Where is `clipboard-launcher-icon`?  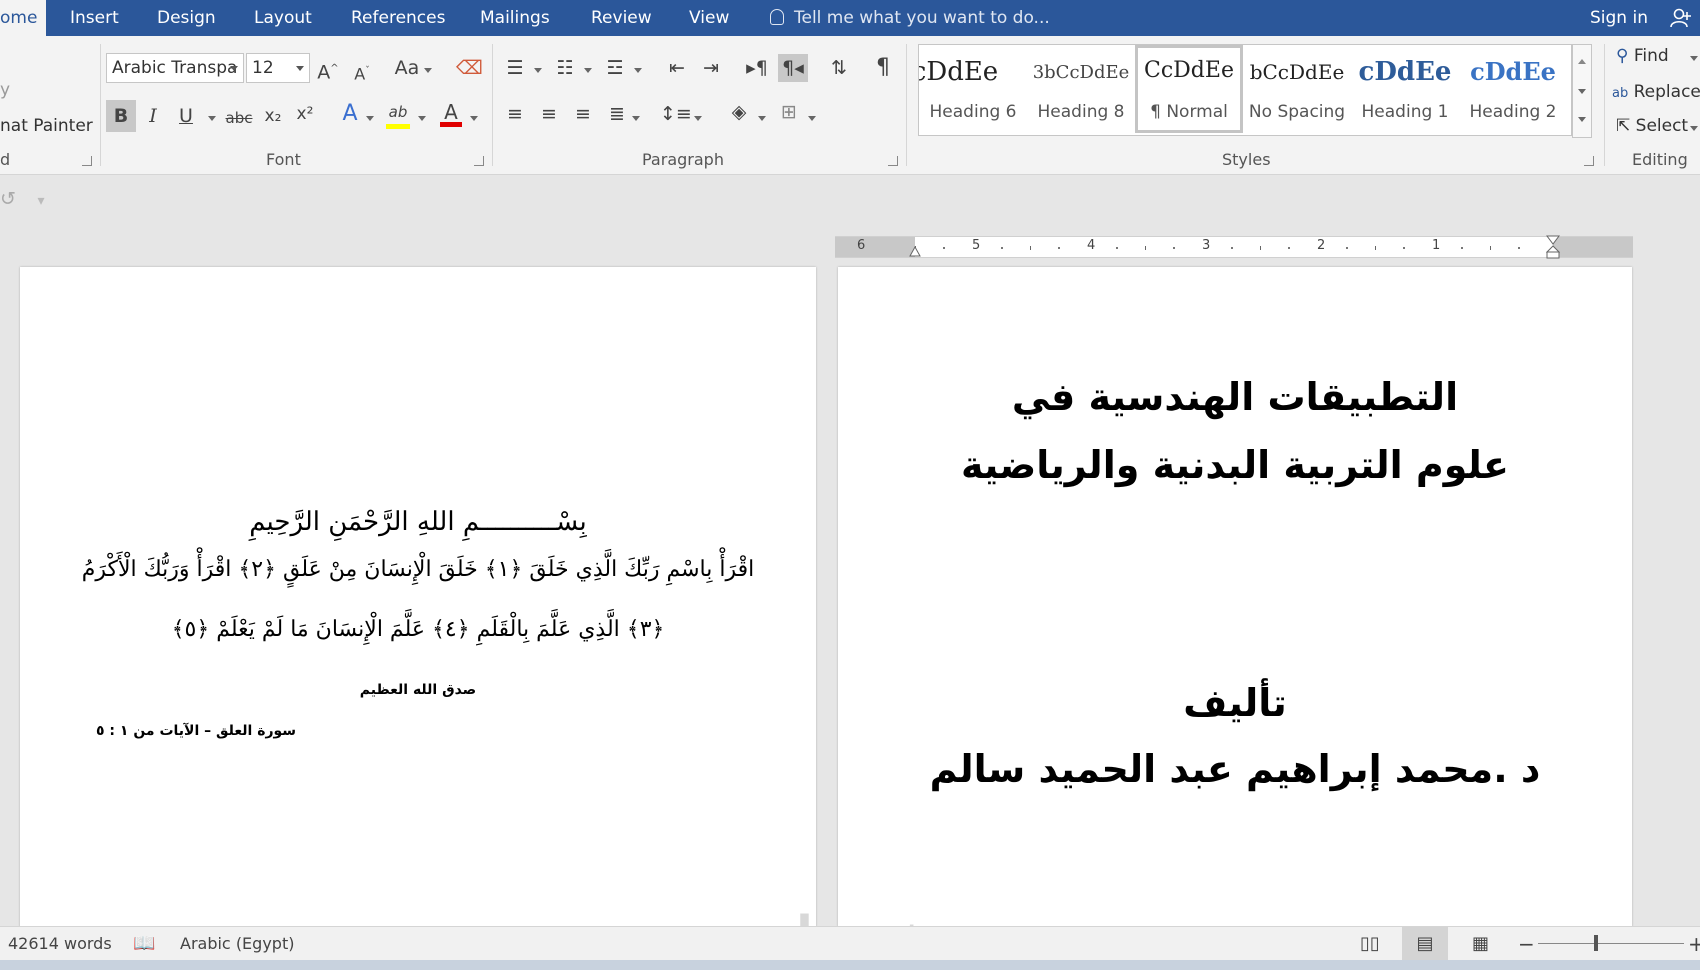 clipboard-launcher-icon is located at coordinates (87, 161).